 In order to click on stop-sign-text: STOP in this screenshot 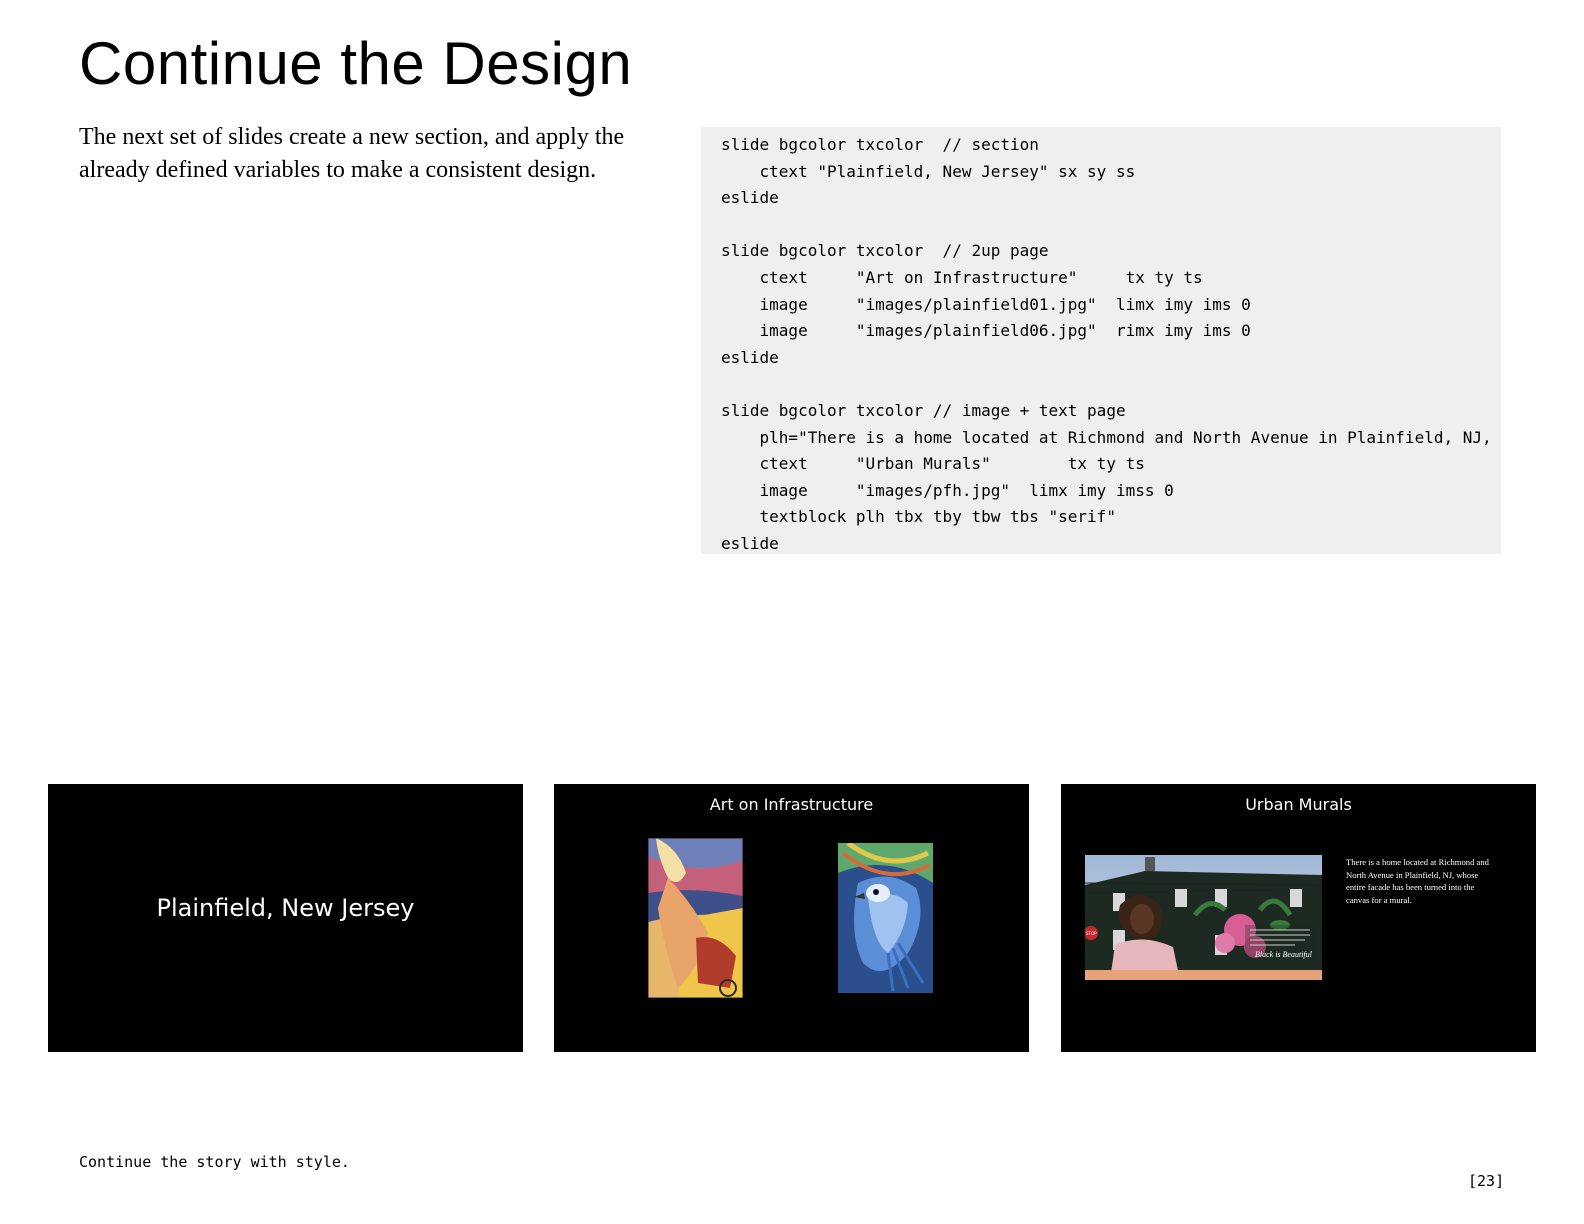, I will do `click(1091, 933)`.